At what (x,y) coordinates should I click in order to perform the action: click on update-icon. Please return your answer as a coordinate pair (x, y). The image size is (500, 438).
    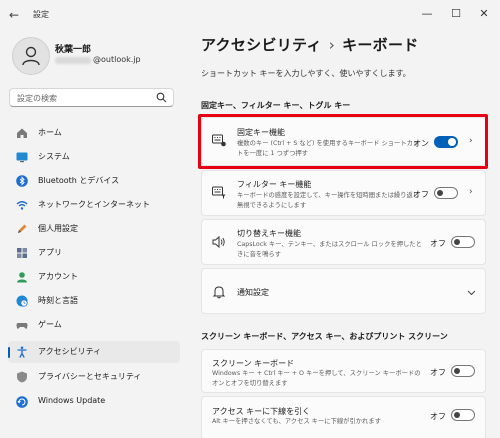
    Looking at the image, I should click on (22, 402).